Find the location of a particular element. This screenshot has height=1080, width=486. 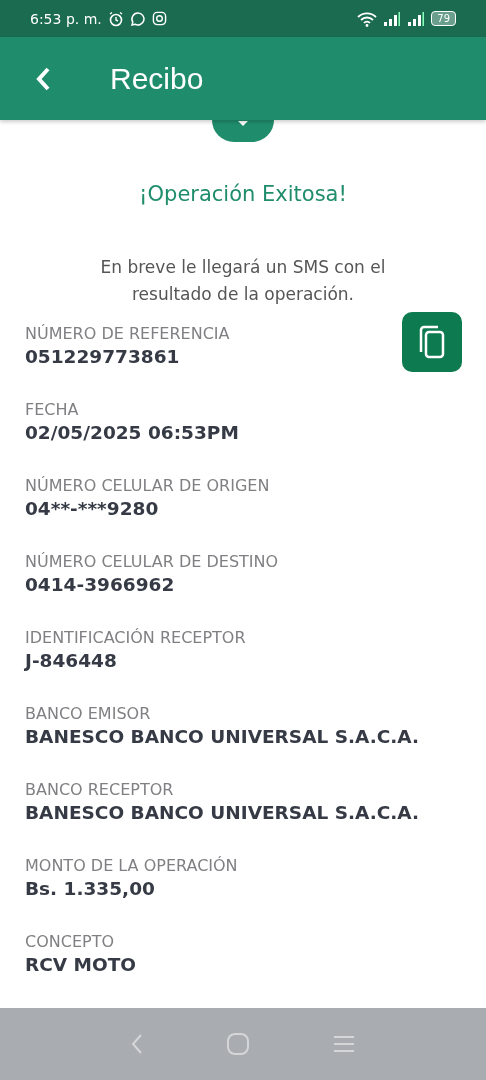

field-label: NÚMERO CELULAR DE DESTINO is located at coordinates (152, 562).